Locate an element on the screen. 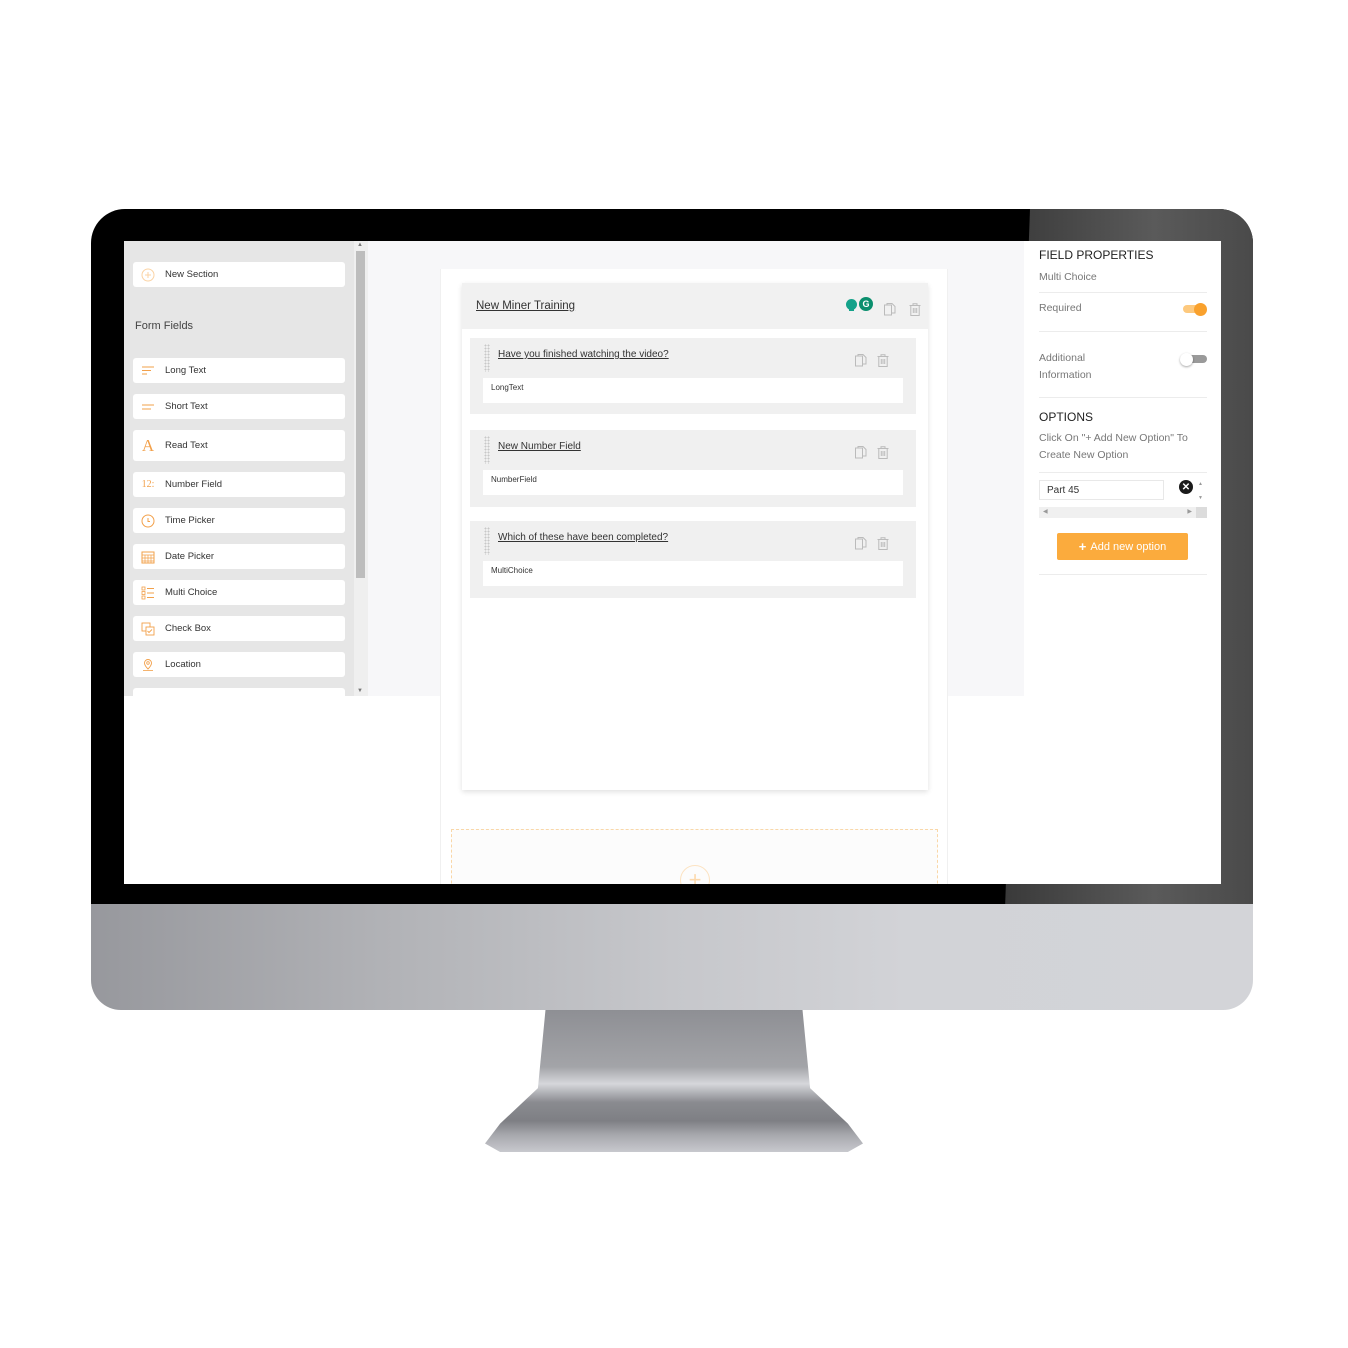 The width and height of the screenshot is (1348, 1348). field-item-label: Long Text is located at coordinates (186, 370).